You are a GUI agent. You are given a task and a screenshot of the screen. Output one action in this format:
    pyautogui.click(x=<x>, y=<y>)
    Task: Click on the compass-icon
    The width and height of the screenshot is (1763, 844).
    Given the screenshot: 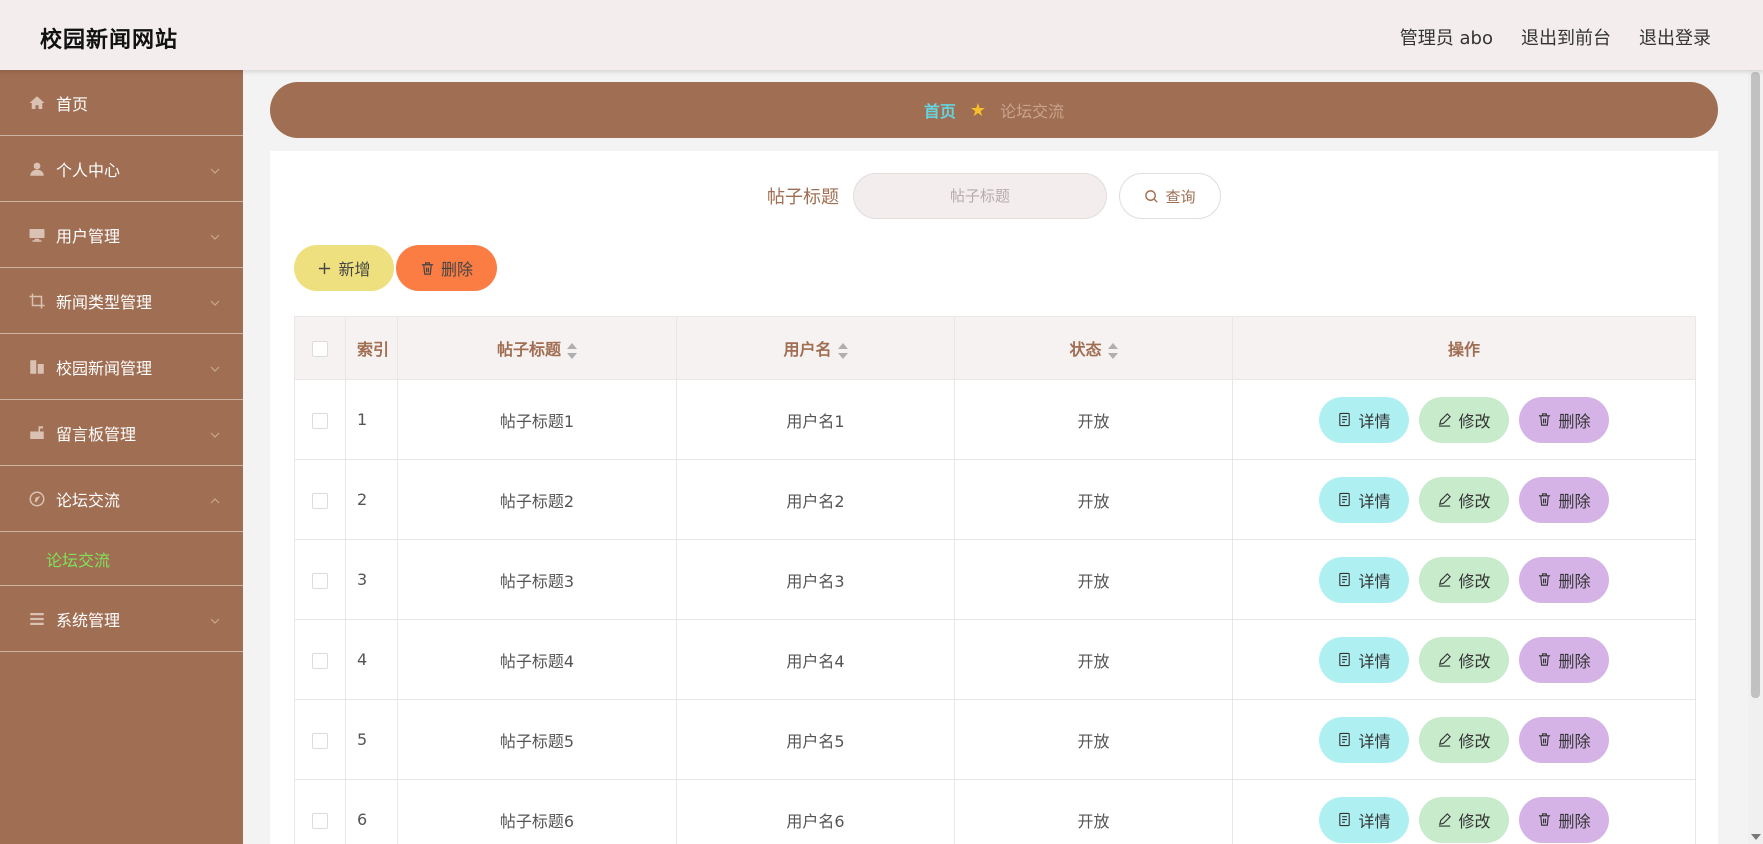 What is the action you would take?
    pyautogui.click(x=37, y=499)
    